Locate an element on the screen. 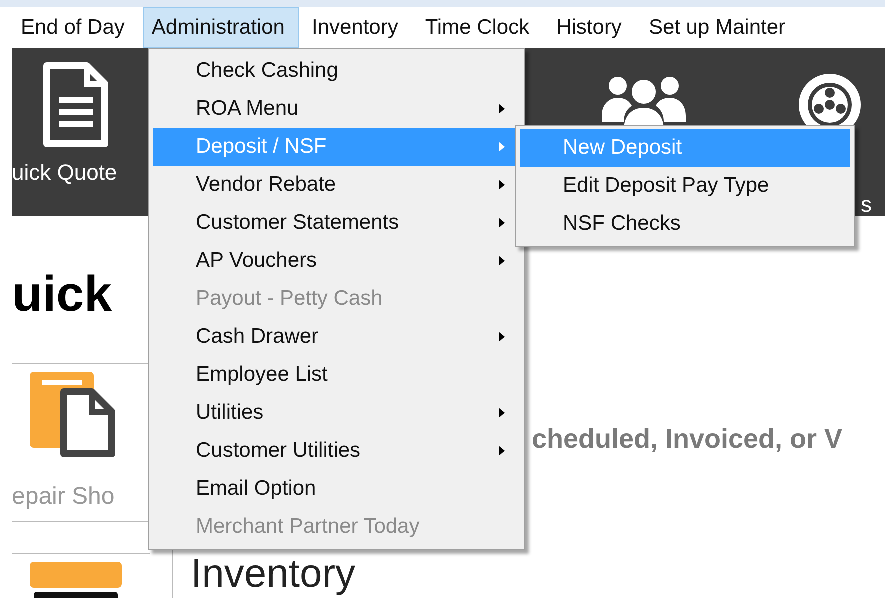  tray-icon is located at coordinates (76, 580).